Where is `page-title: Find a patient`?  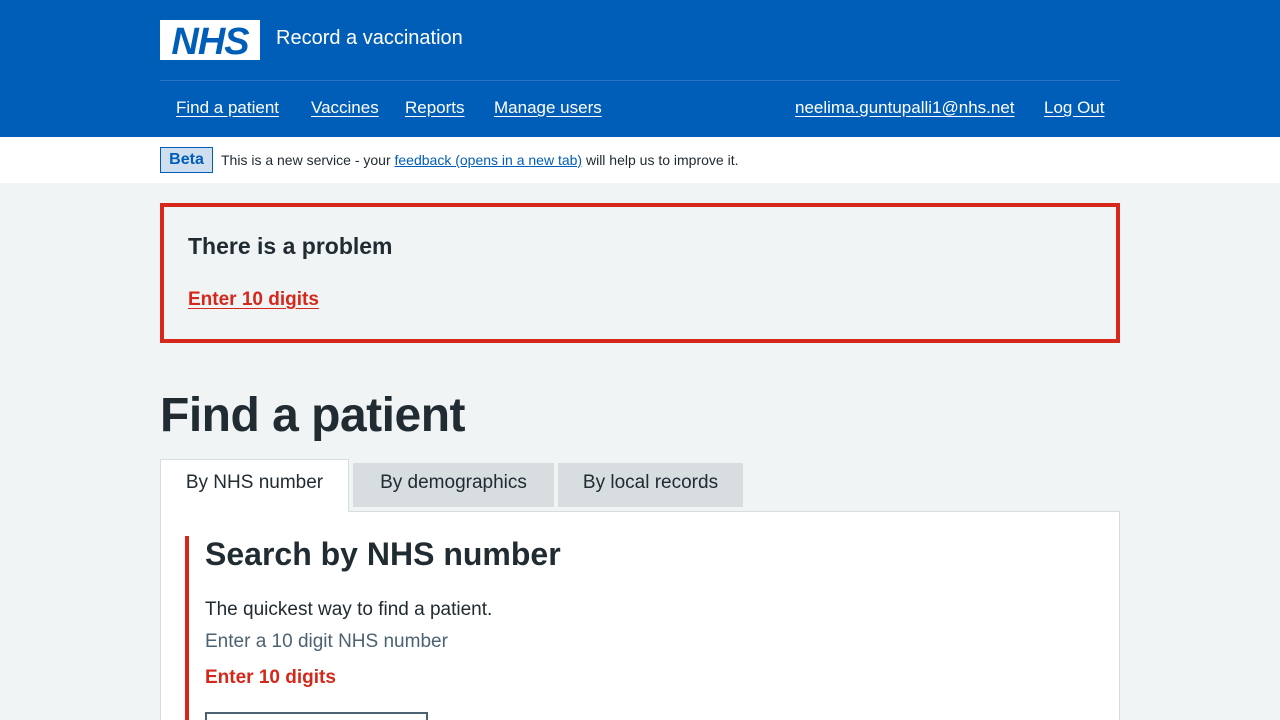 page-title: Find a patient is located at coordinates (313, 415).